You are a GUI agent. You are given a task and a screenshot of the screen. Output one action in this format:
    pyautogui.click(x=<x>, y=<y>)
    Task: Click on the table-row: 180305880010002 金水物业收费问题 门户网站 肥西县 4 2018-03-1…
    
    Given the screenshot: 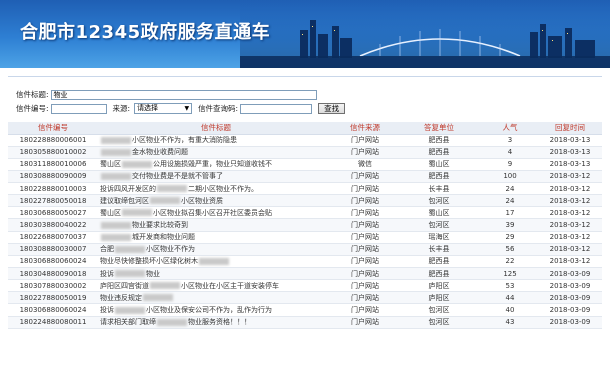 What is the action you would take?
    pyautogui.click(x=305, y=152)
    